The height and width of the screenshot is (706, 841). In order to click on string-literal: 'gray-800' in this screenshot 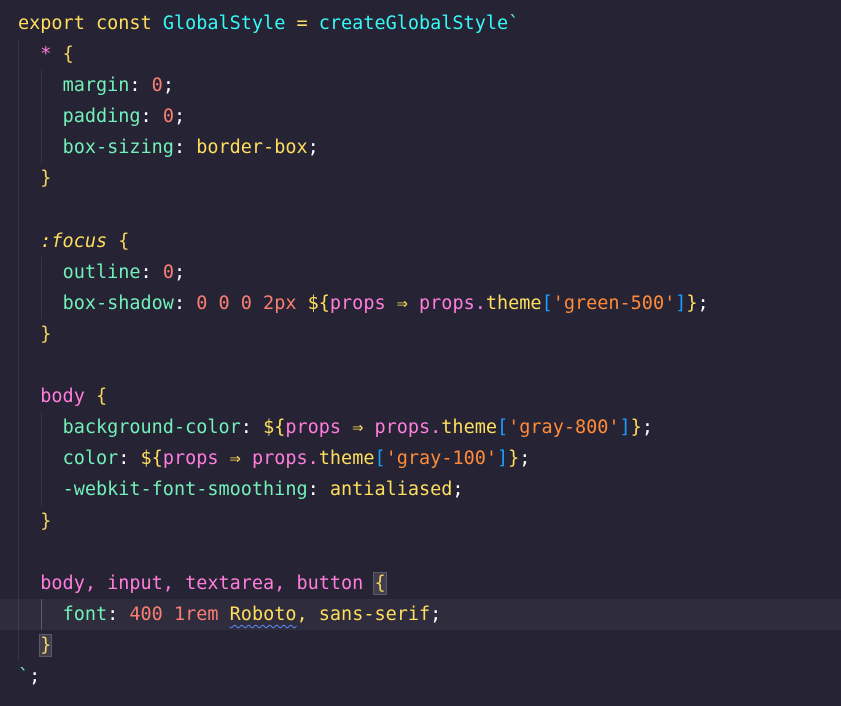, I will do `click(564, 428)`.